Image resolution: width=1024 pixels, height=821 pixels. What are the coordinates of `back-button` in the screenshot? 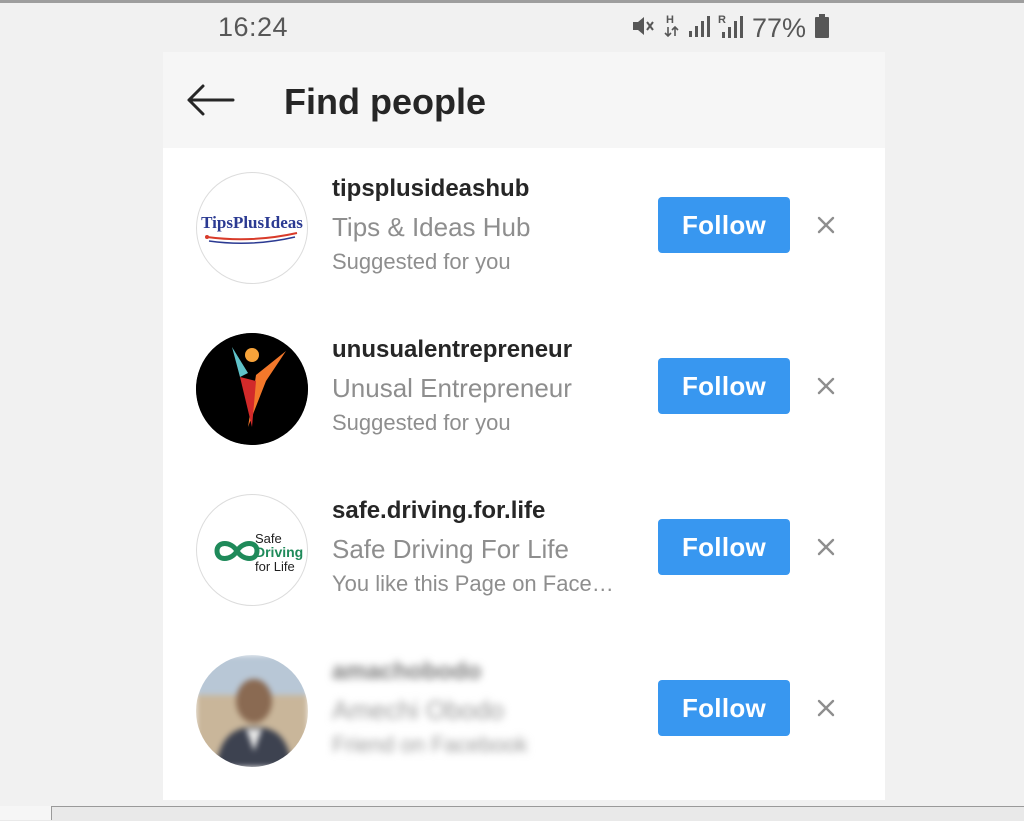 It's located at (210, 100).